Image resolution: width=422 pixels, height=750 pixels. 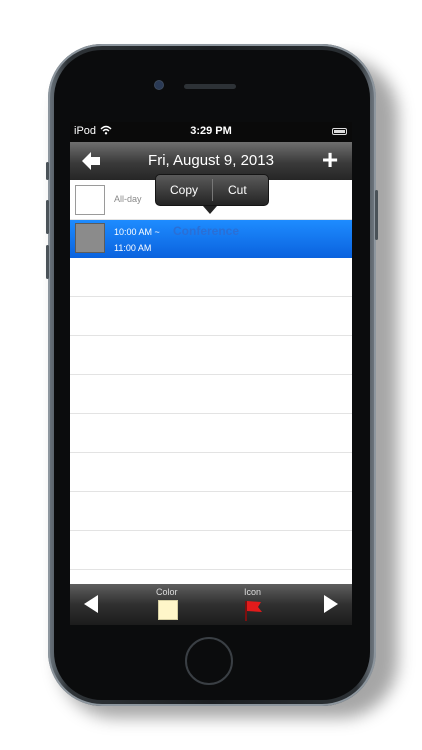 I want to click on bottom-toolbar: Color Icon, so click(x=211, y=604).